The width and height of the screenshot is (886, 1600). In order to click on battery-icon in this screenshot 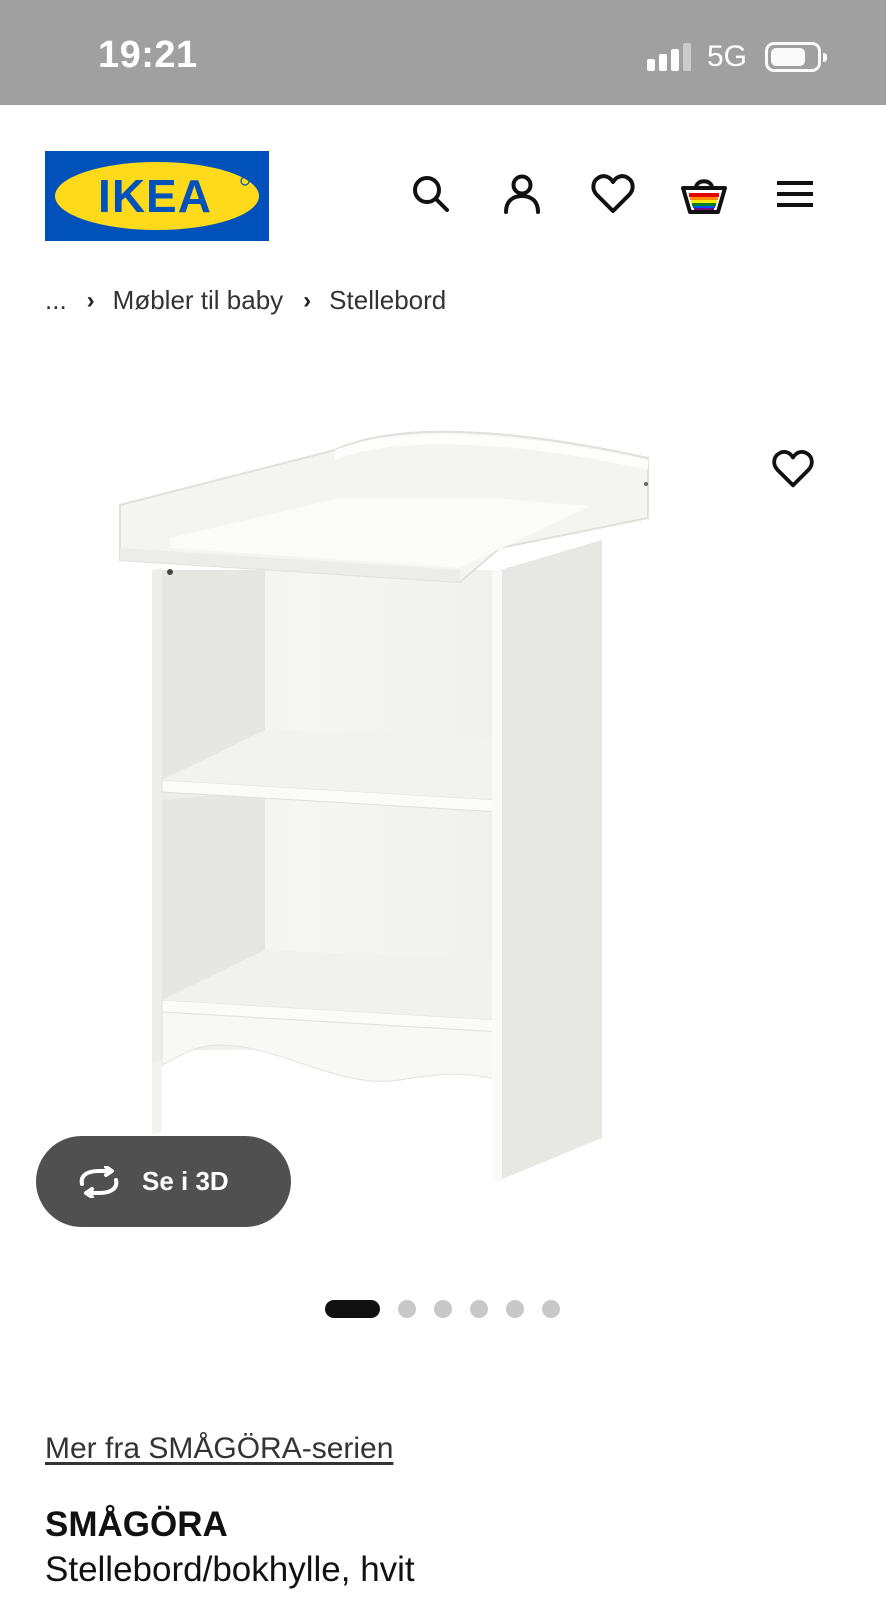, I will do `click(796, 57)`.